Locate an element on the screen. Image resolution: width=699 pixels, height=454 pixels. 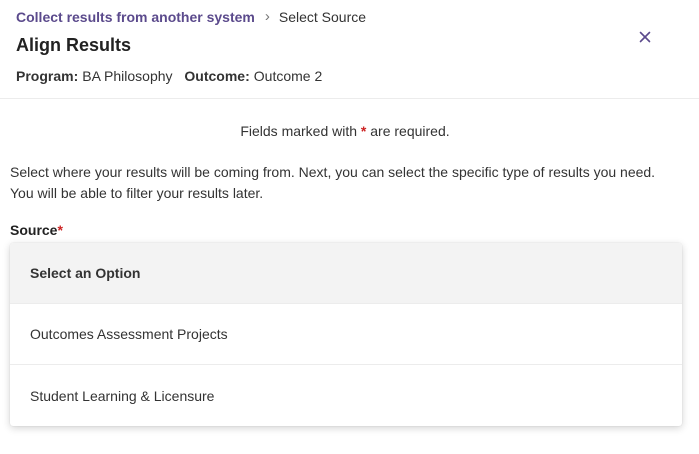
source-field-label: Source* is located at coordinates (36, 230).